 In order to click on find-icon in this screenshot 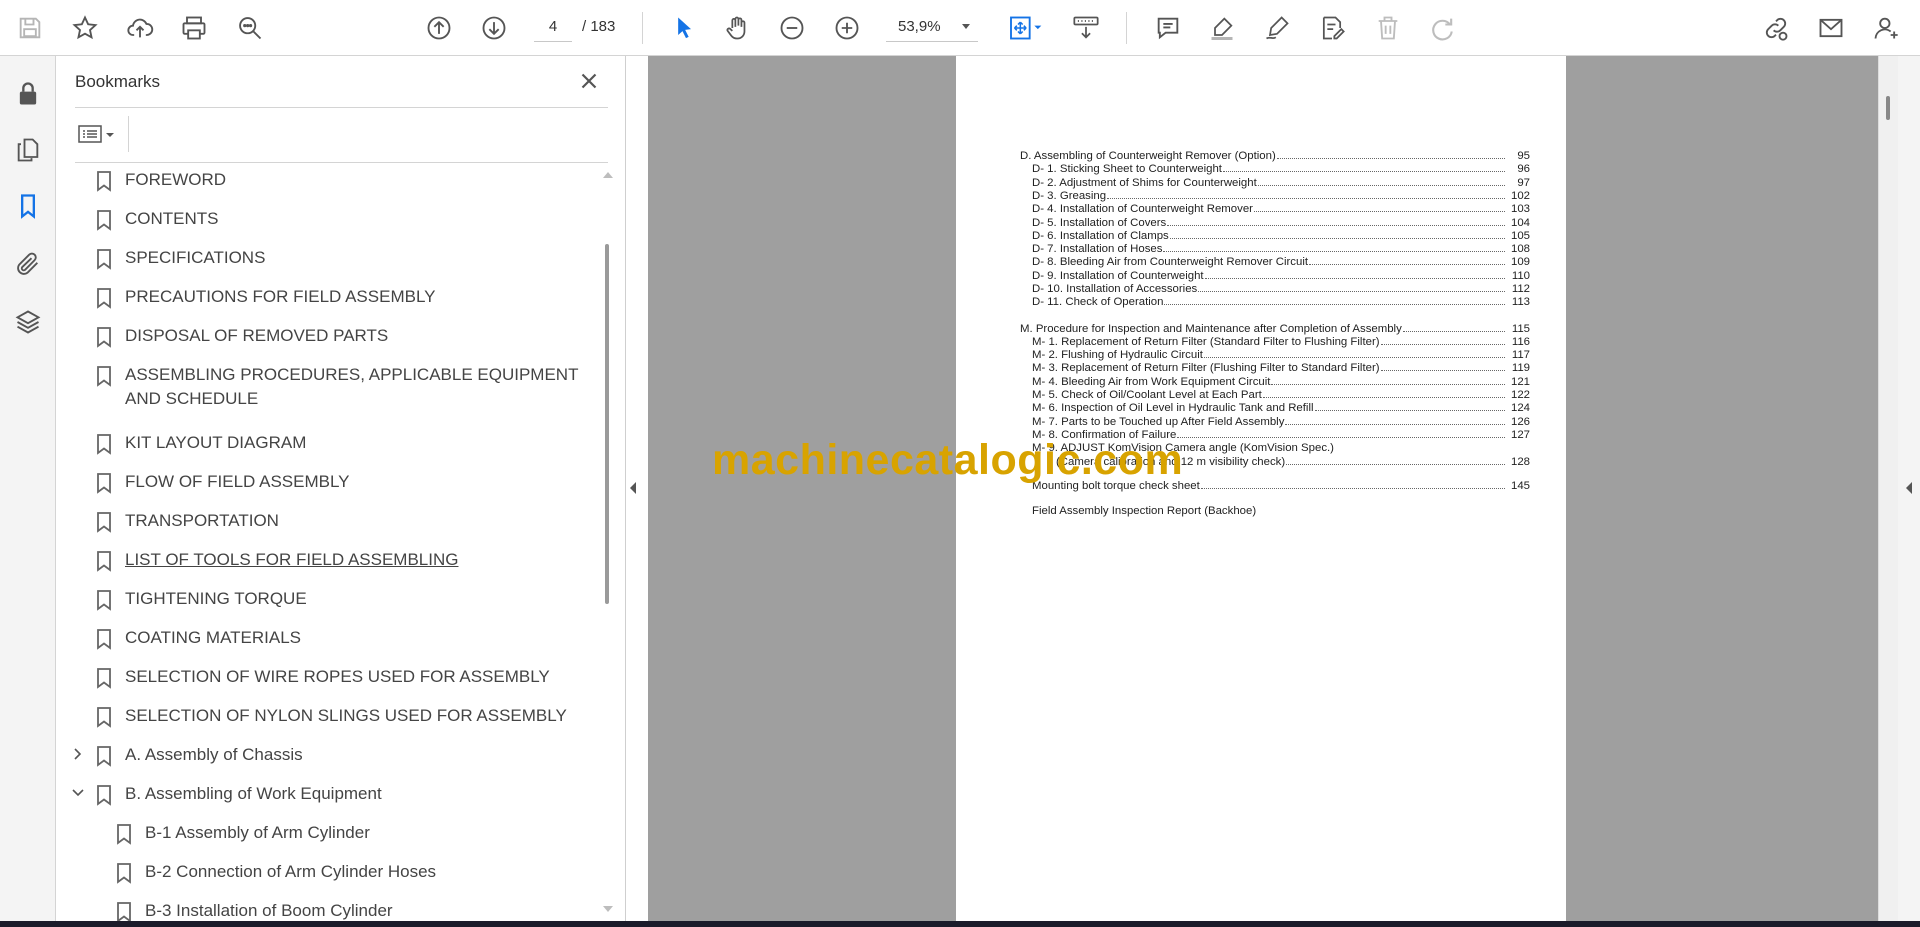, I will do `click(250, 28)`.